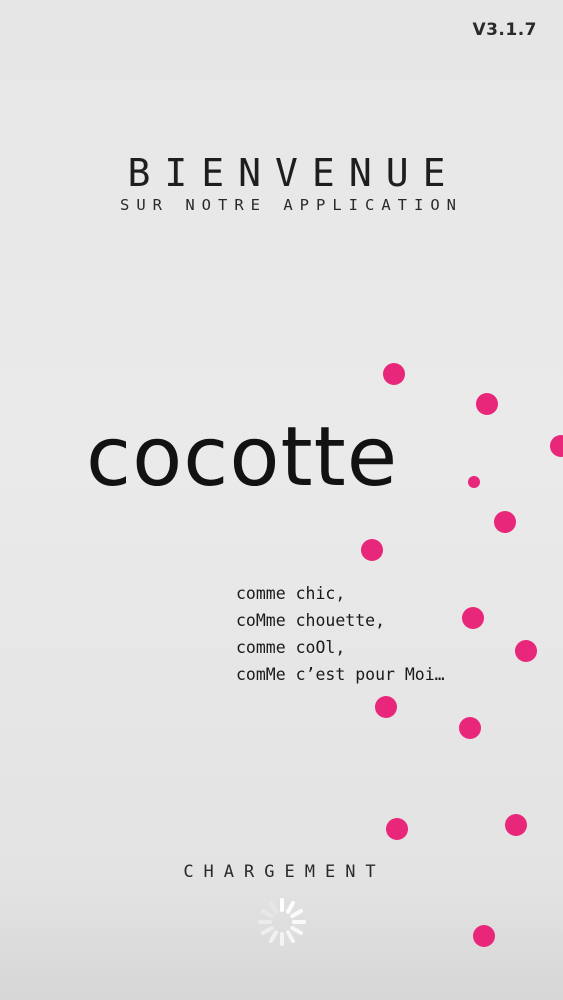 The image size is (563, 1000). Describe the element at coordinates (504, 30) in the screenshot. I see `version-label: V3.1.7` at that location.